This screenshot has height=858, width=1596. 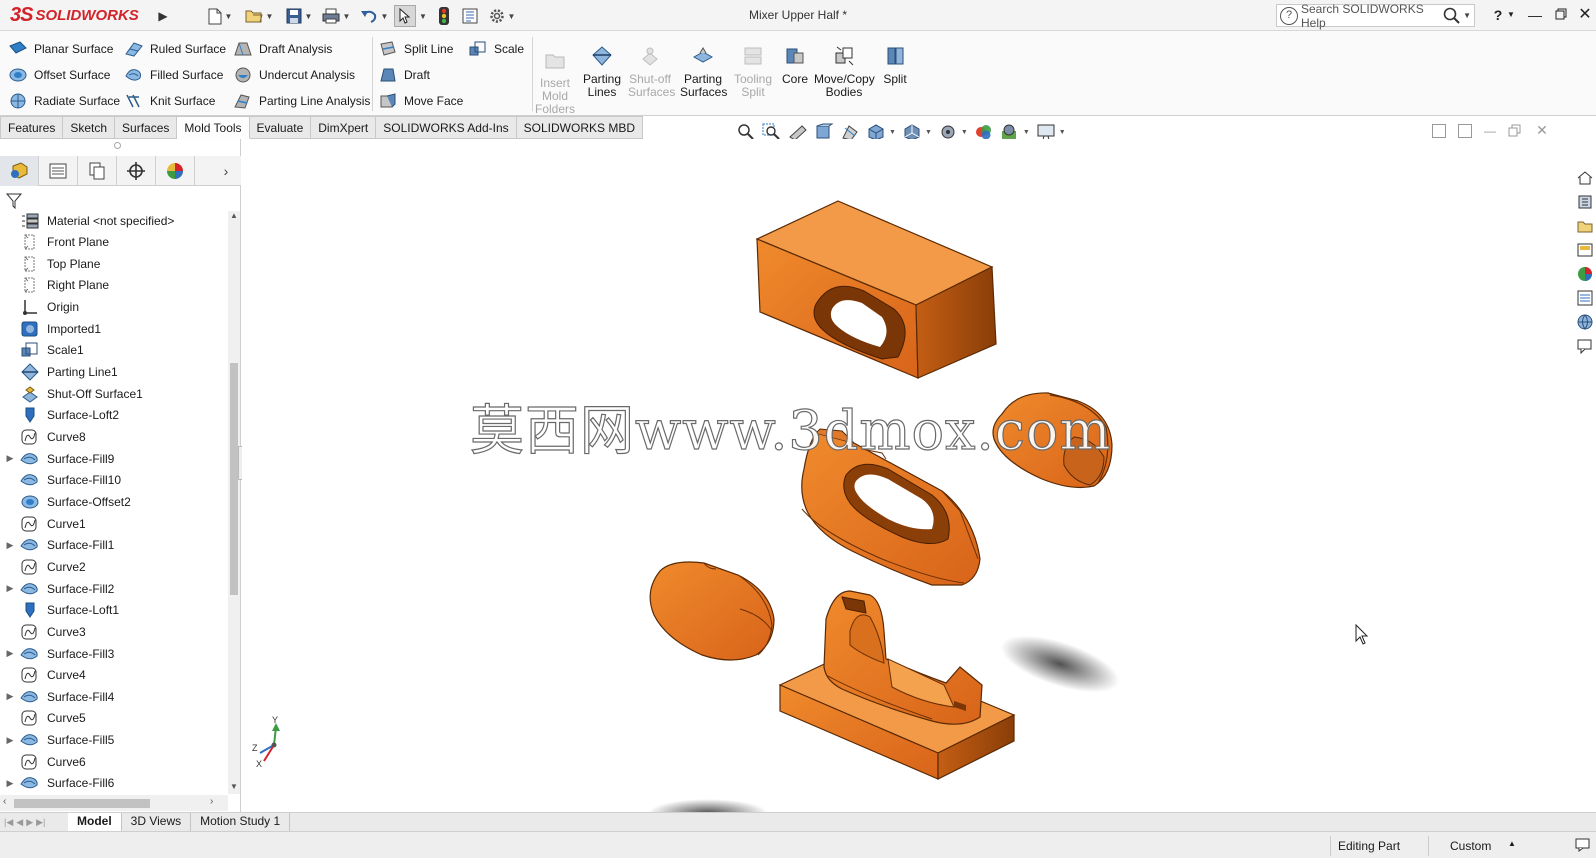 What do you see at coordinates (114, 242) in the screenshot?
I see `tree-node: Front Plane` at bounding box center [114, 242].